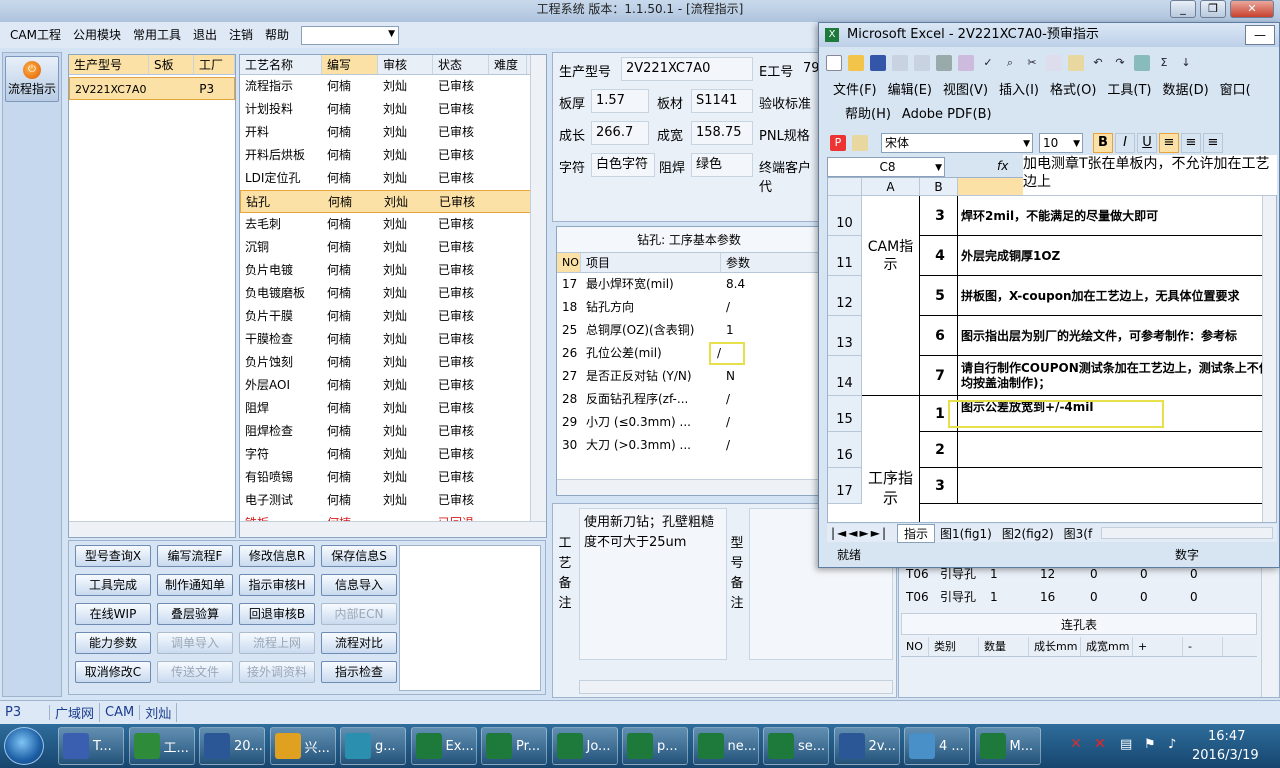  Describe the element at coordinates (689, 353) in the screenshot. I see `table-row: 26 孔位公差(mil) /` at that location.